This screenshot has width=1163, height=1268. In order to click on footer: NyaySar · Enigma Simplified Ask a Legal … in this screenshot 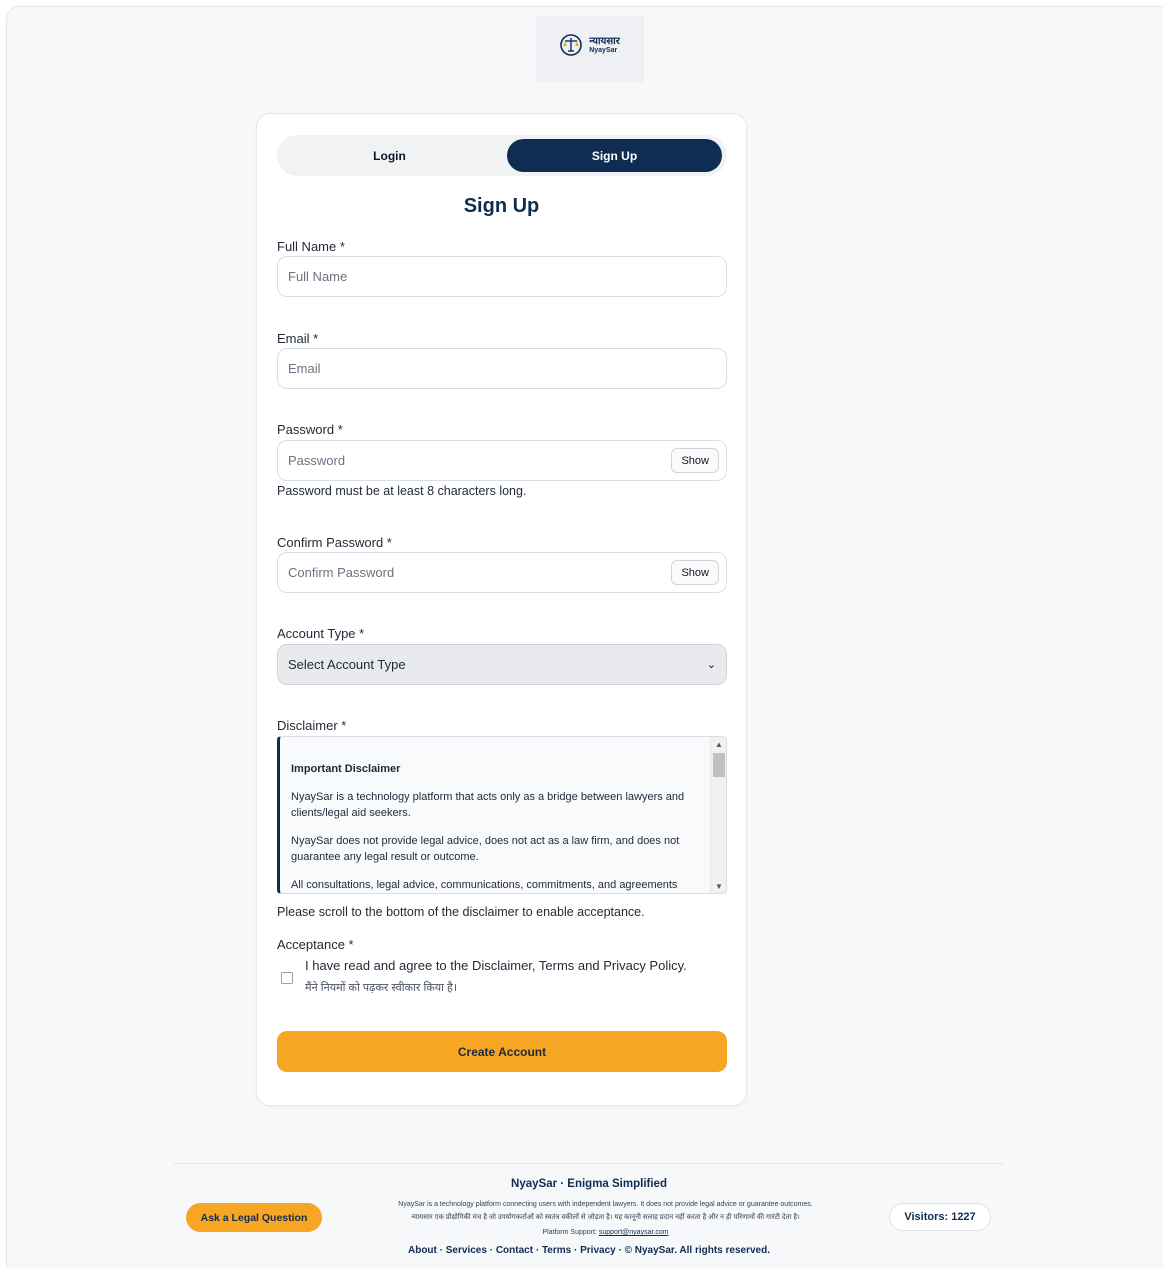, I will do `click(589, 1215)`.